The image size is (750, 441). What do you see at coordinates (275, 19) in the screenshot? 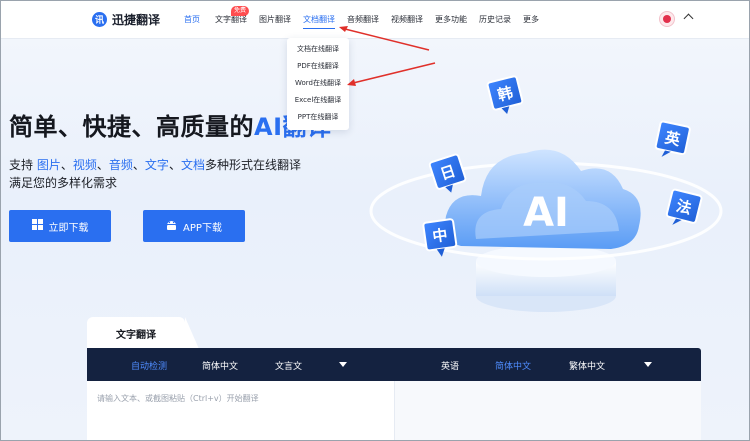
I see `nav-image-translate: 图片翻译` at bounding box center [275, 19].